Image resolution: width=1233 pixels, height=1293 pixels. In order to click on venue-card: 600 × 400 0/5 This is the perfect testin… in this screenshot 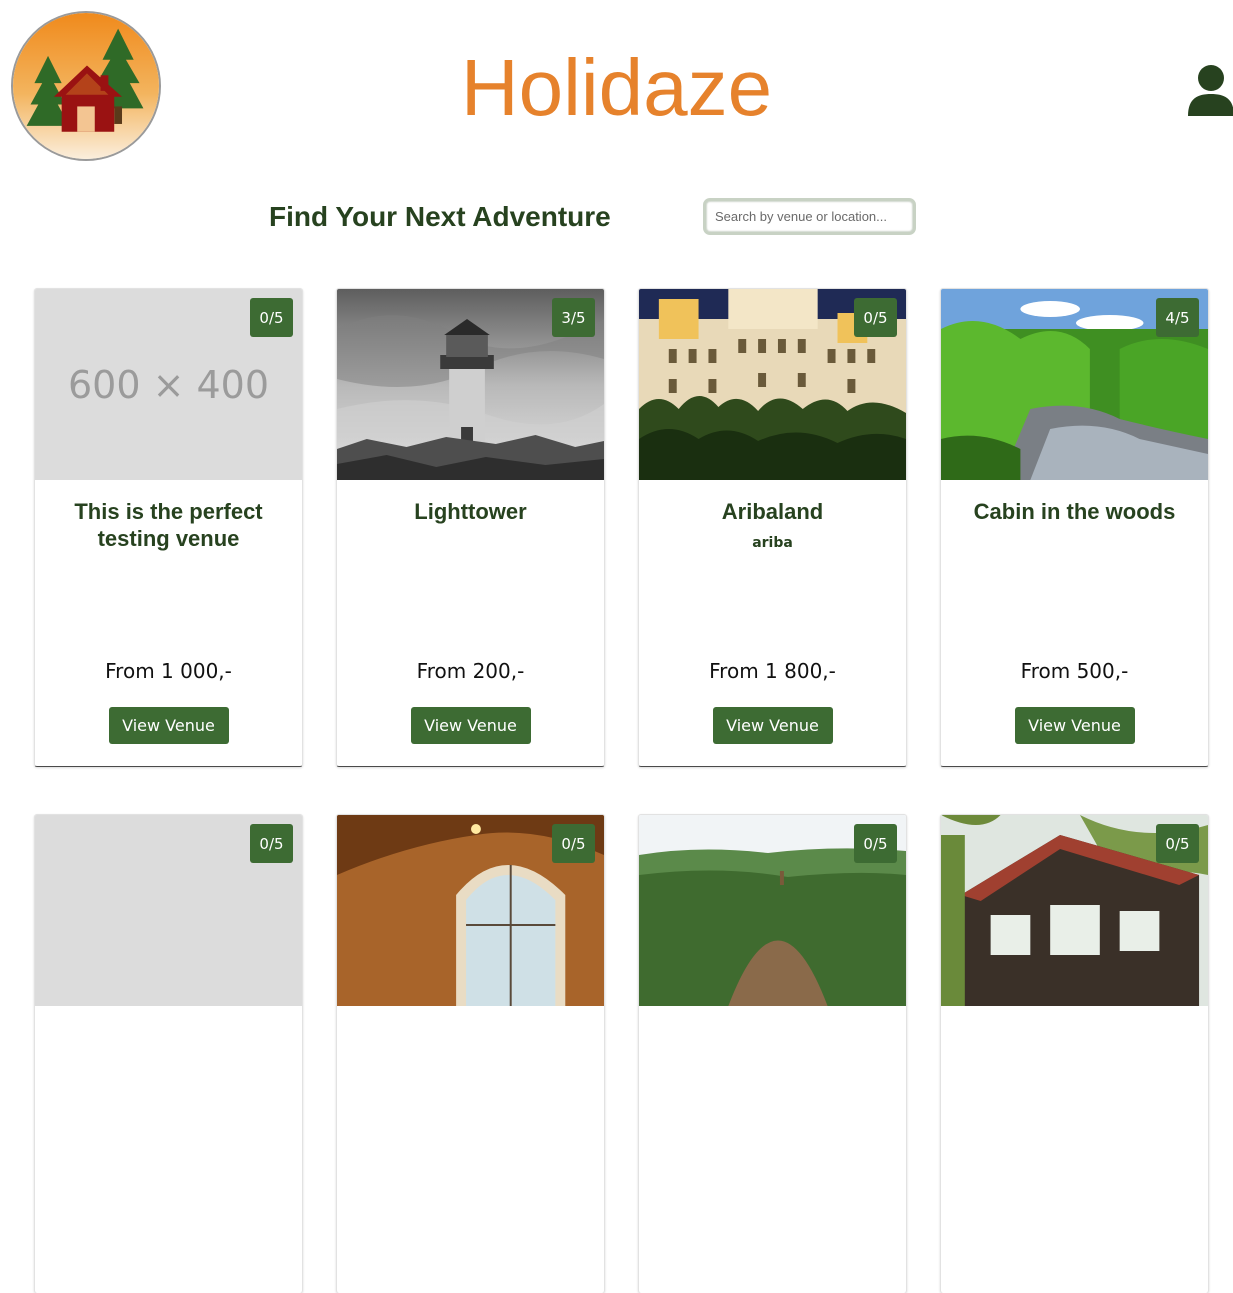, I will do `click(168, 527)`.